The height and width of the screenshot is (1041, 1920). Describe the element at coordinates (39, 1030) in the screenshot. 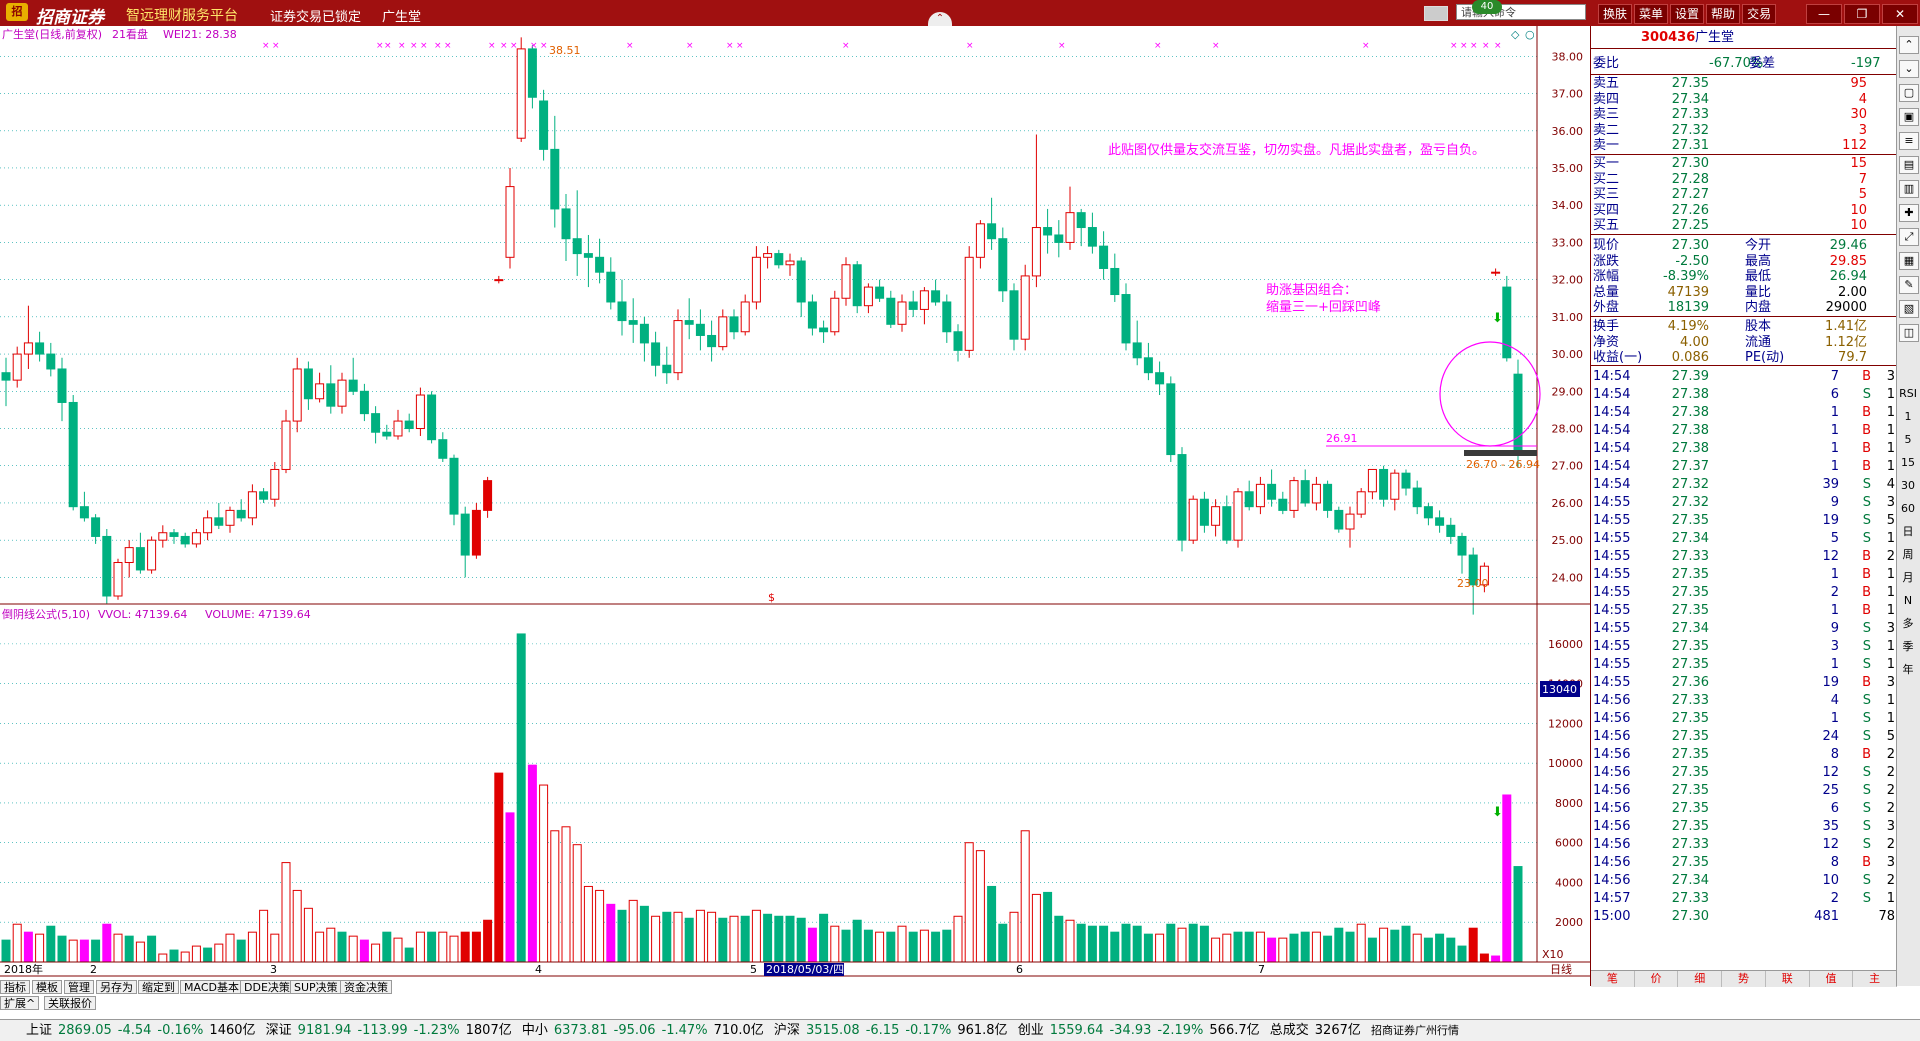

I see `sh-label: 上证` at that location.